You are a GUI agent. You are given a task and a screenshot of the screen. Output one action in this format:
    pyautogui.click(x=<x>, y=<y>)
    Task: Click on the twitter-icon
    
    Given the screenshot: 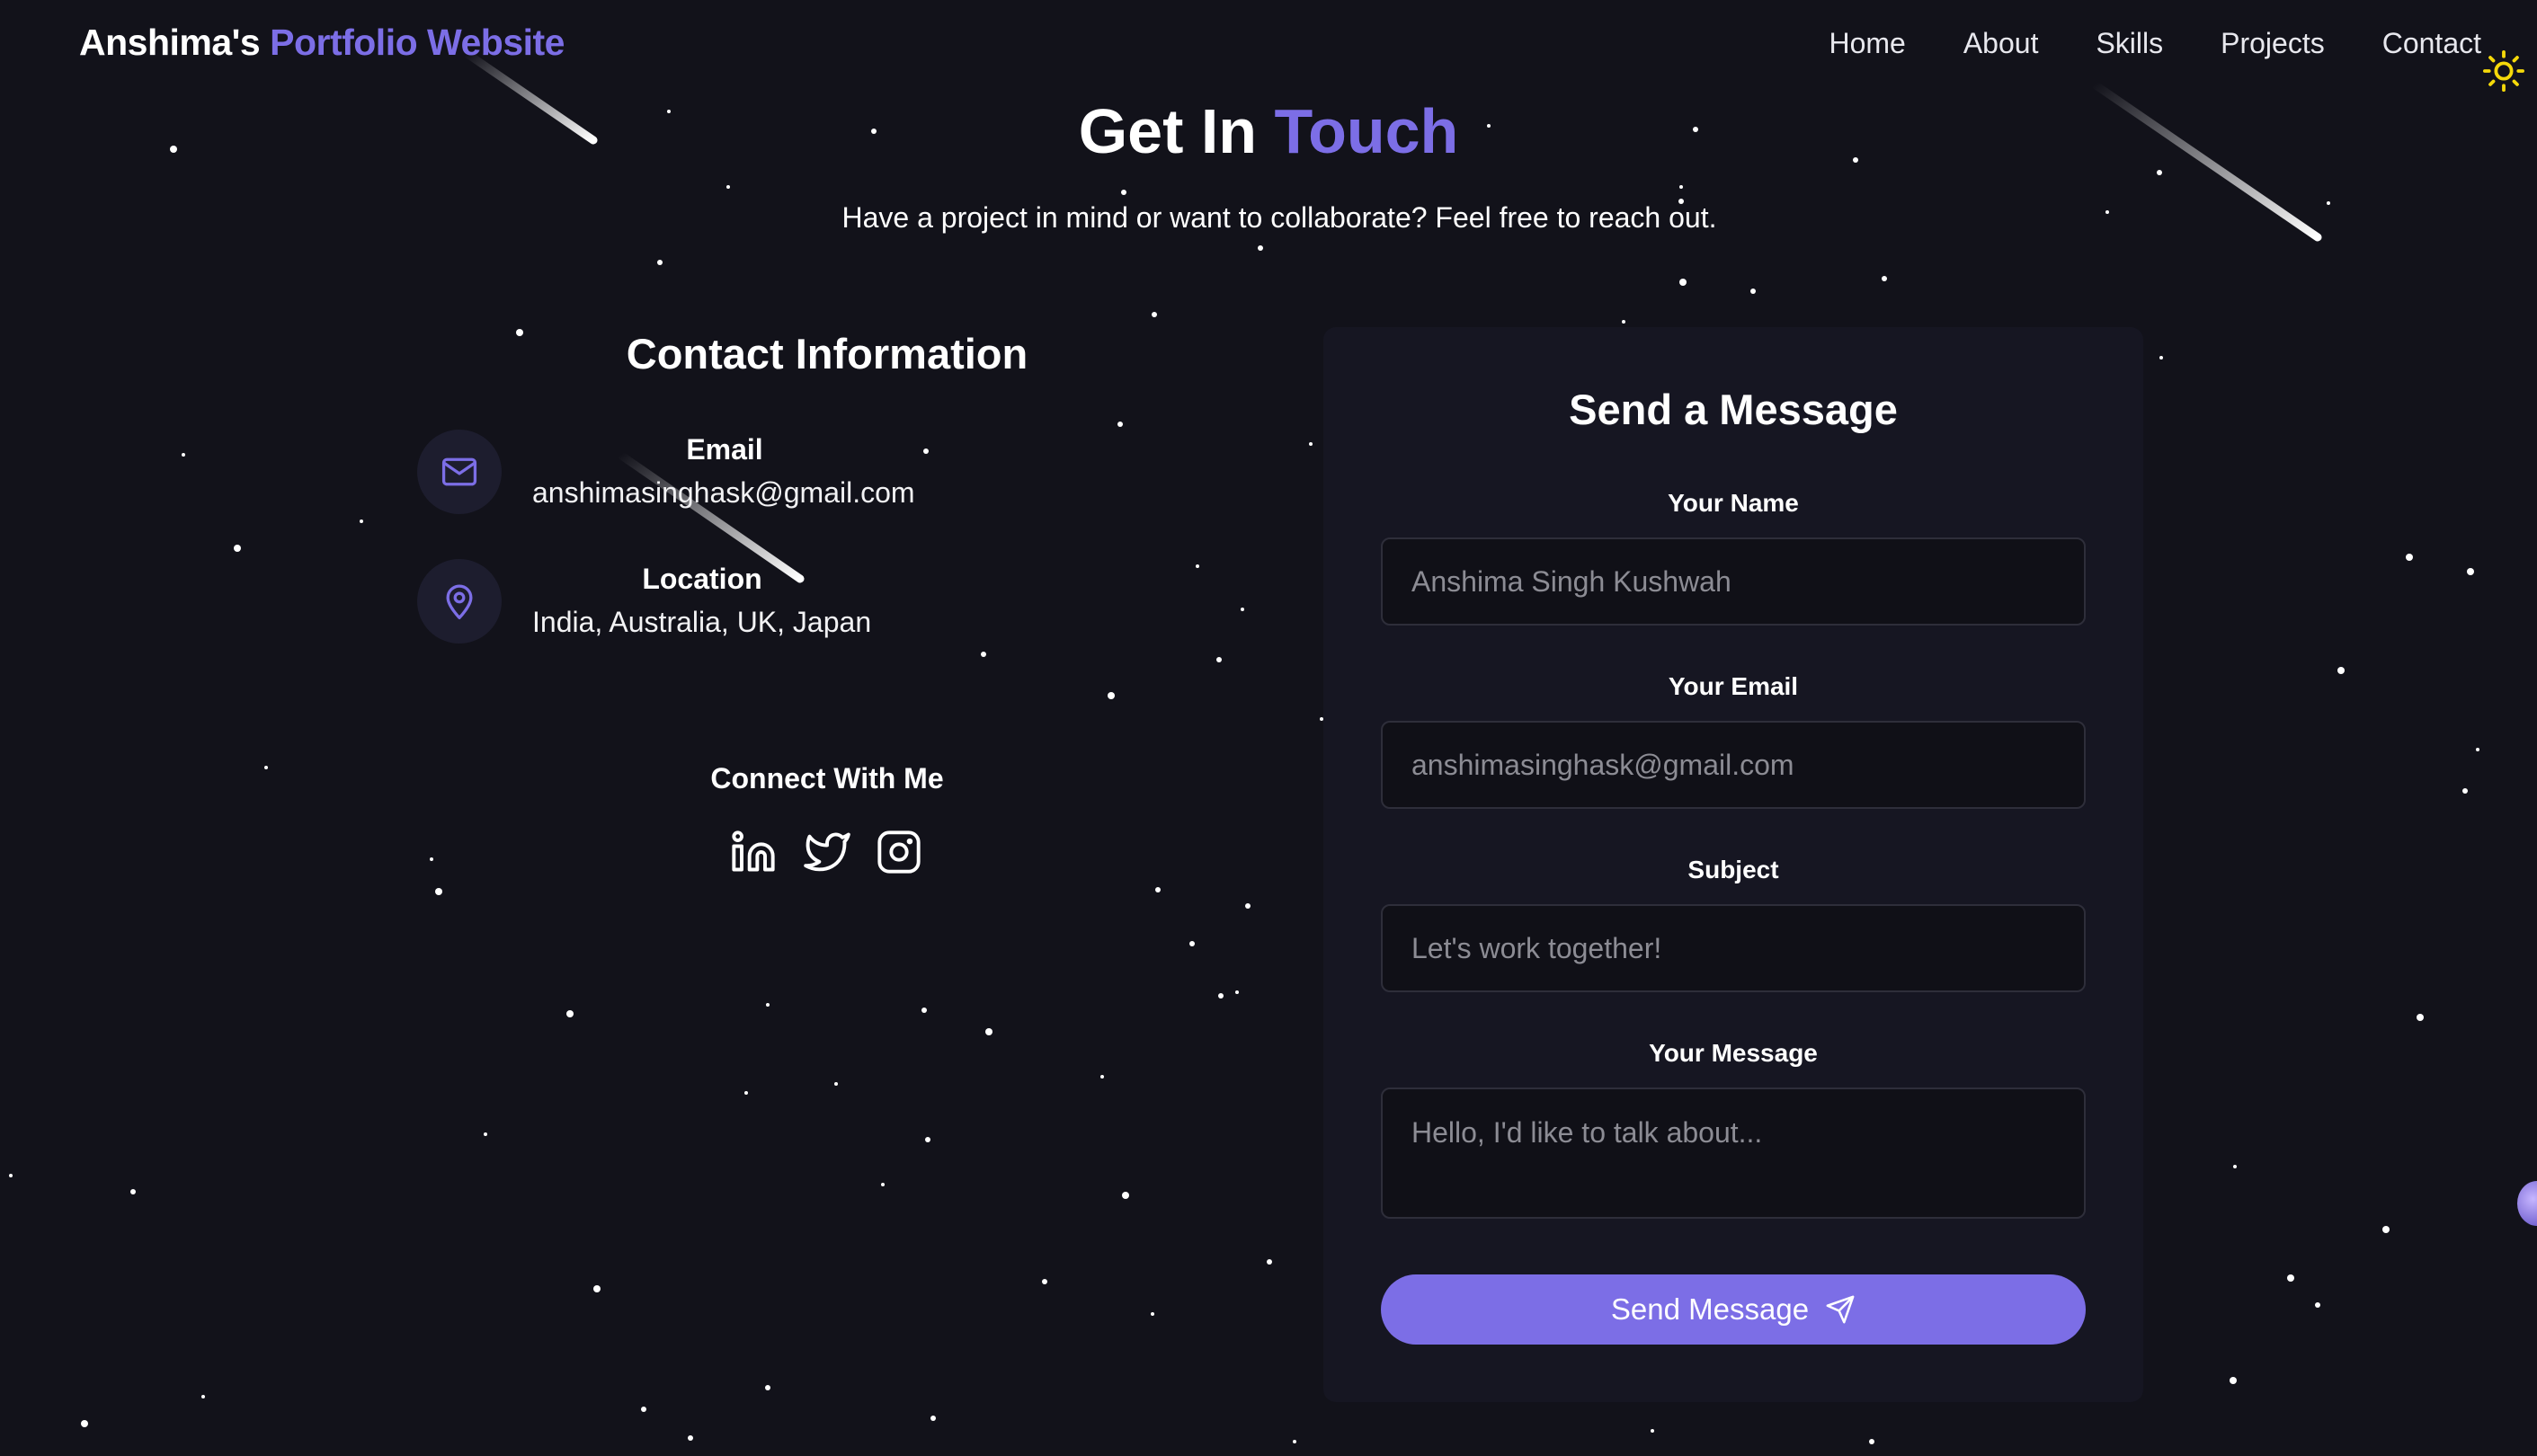 What is the action you would take?
    pyautogui.click(x=827, y=852)
    